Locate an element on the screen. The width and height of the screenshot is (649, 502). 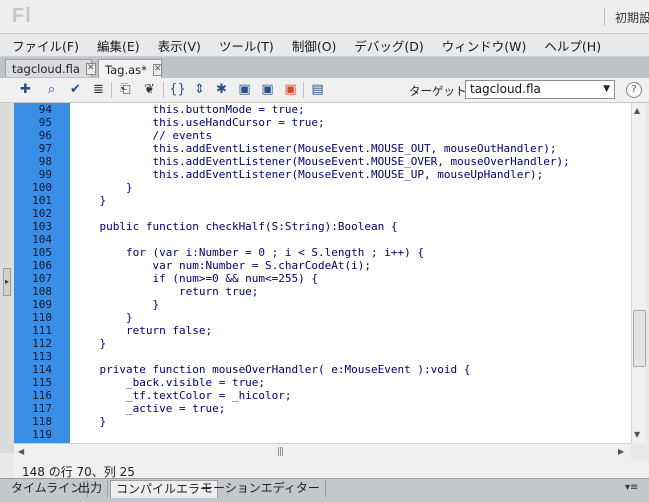
menu-control: 制御(O) is located at coordinates (314, 45).